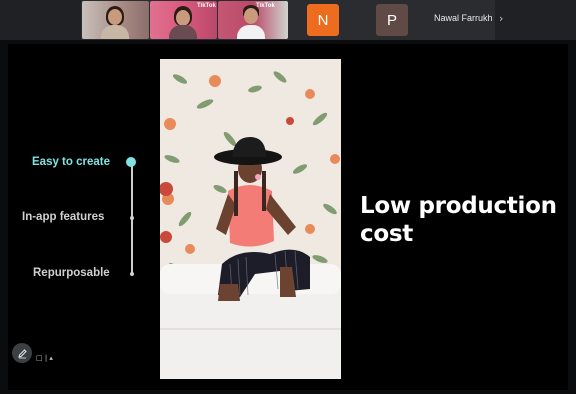 Image resolution: width=576 pixels, height=394 pixels. What do you see at coordinates (71, 273) in the screenshot?
I see `timeline-label-repurposable: Repurposable` at bounding box center [71, 273].